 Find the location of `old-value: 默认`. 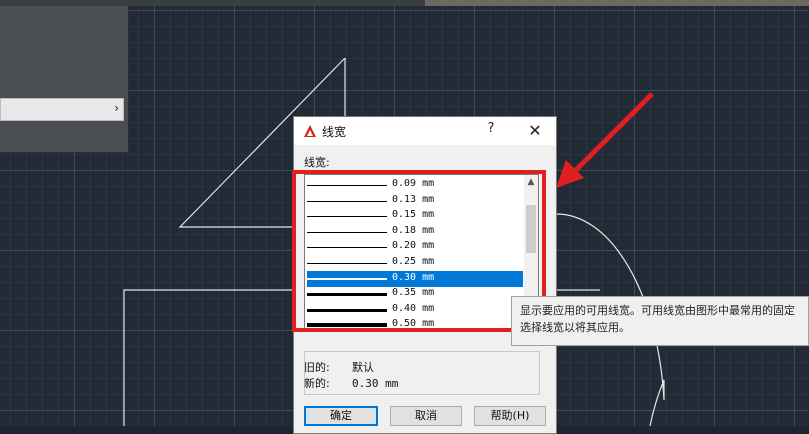

old-value: 默认 is located at coordinates (363, 367).